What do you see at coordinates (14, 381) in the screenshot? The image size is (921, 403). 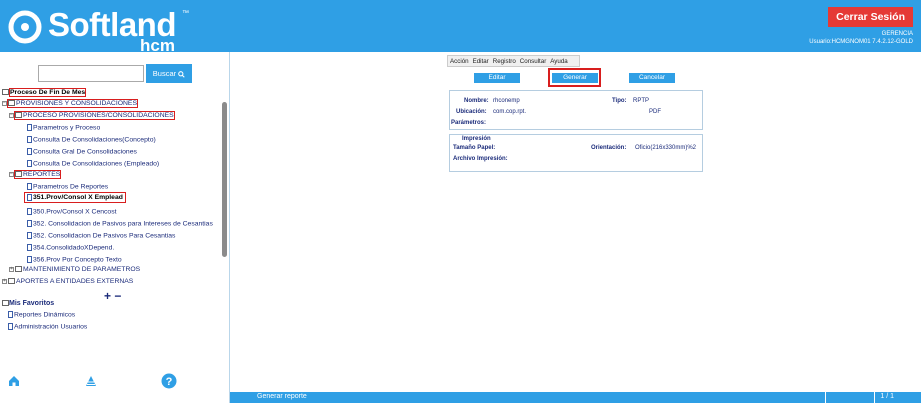 I see `home-icon` at bounding box center [14, 381].